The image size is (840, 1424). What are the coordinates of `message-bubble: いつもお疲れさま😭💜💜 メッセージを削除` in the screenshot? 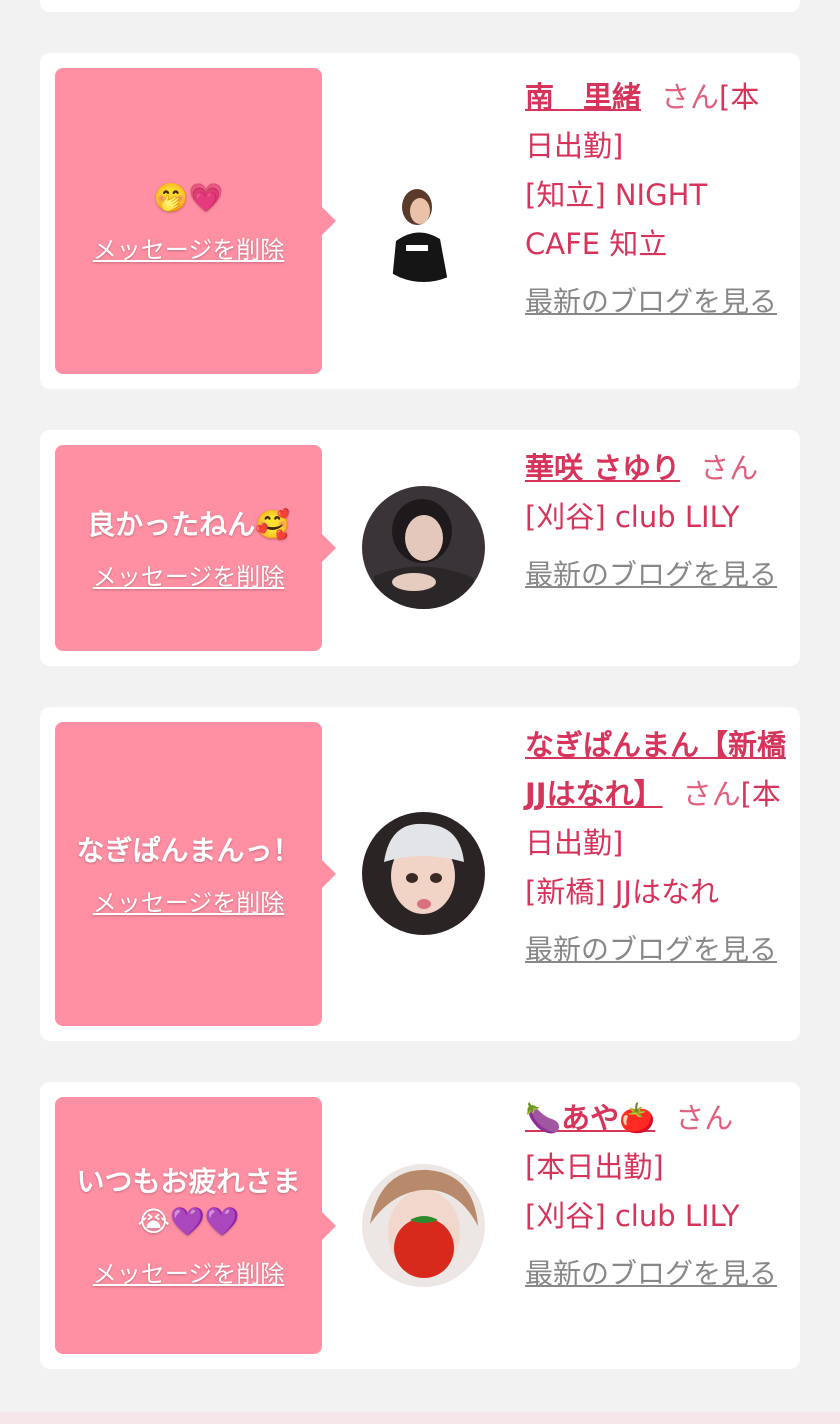 It's located at (195, 1225).